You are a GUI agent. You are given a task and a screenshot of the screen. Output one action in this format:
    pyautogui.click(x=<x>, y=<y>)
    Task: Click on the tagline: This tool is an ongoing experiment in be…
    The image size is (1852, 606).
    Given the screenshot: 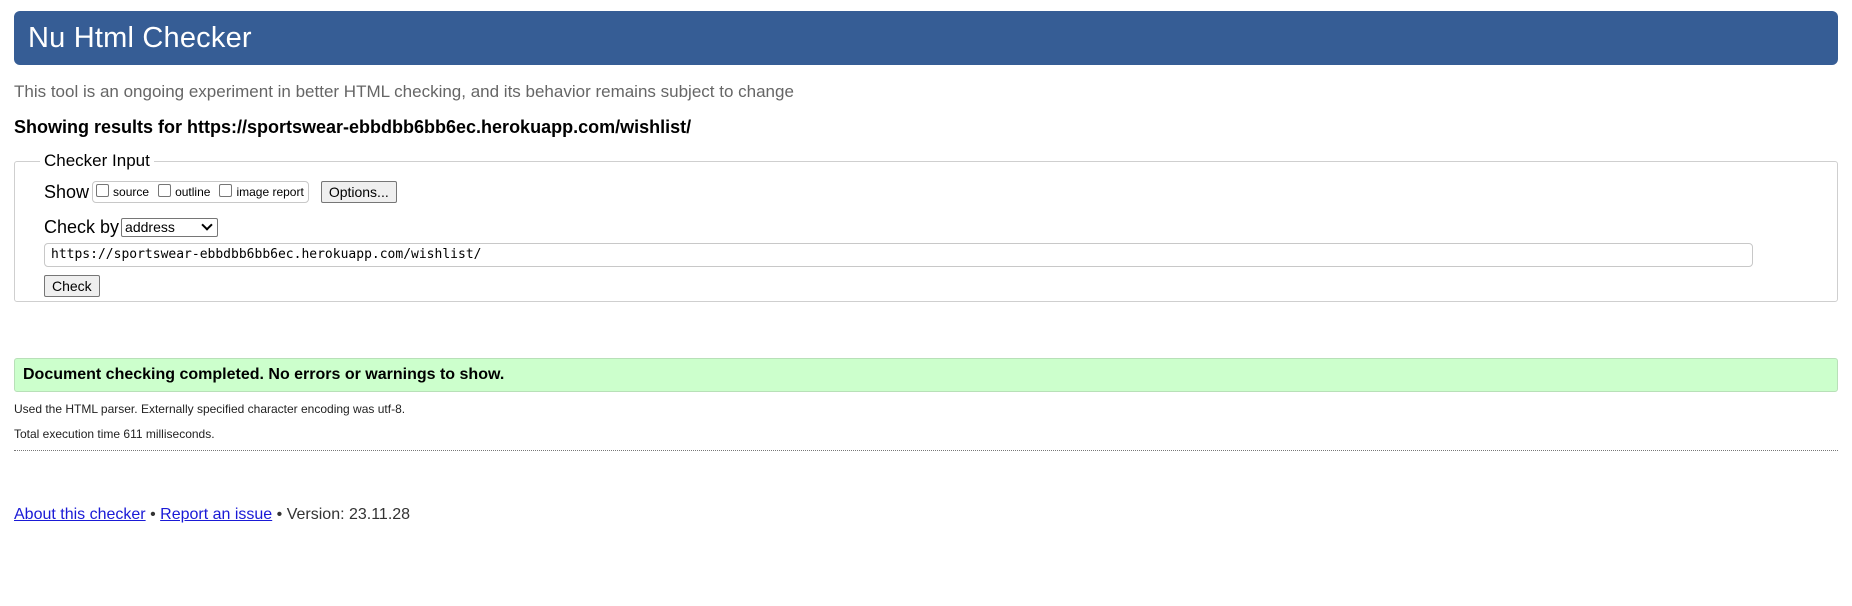 What is the action you would take?
    pyautogui.click(x=404, y=91)
    